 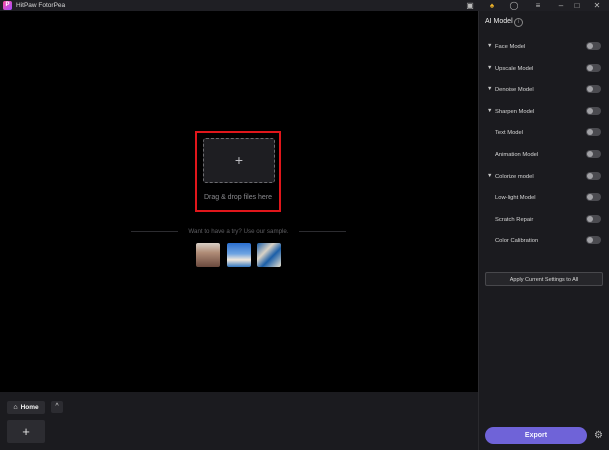 I want to click on face-model-toggle, so click(x=593, y=46).